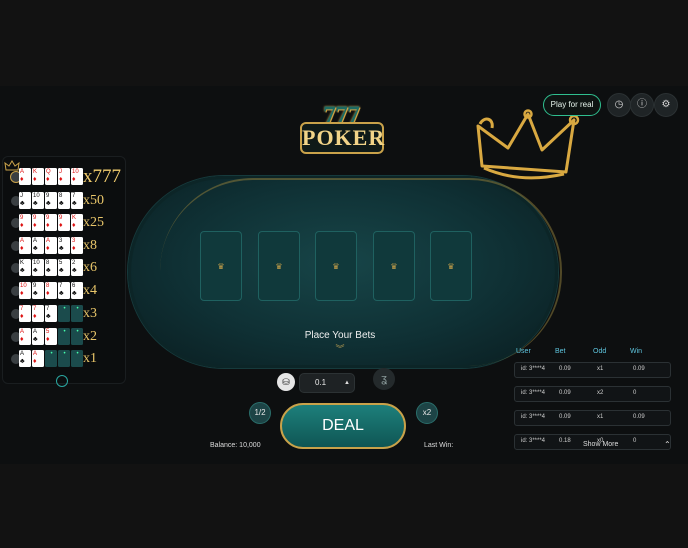  I want to click on paytable-row: 7 ♦ 7 ♦ 7 ♣ • • x3, so click(64, 314).